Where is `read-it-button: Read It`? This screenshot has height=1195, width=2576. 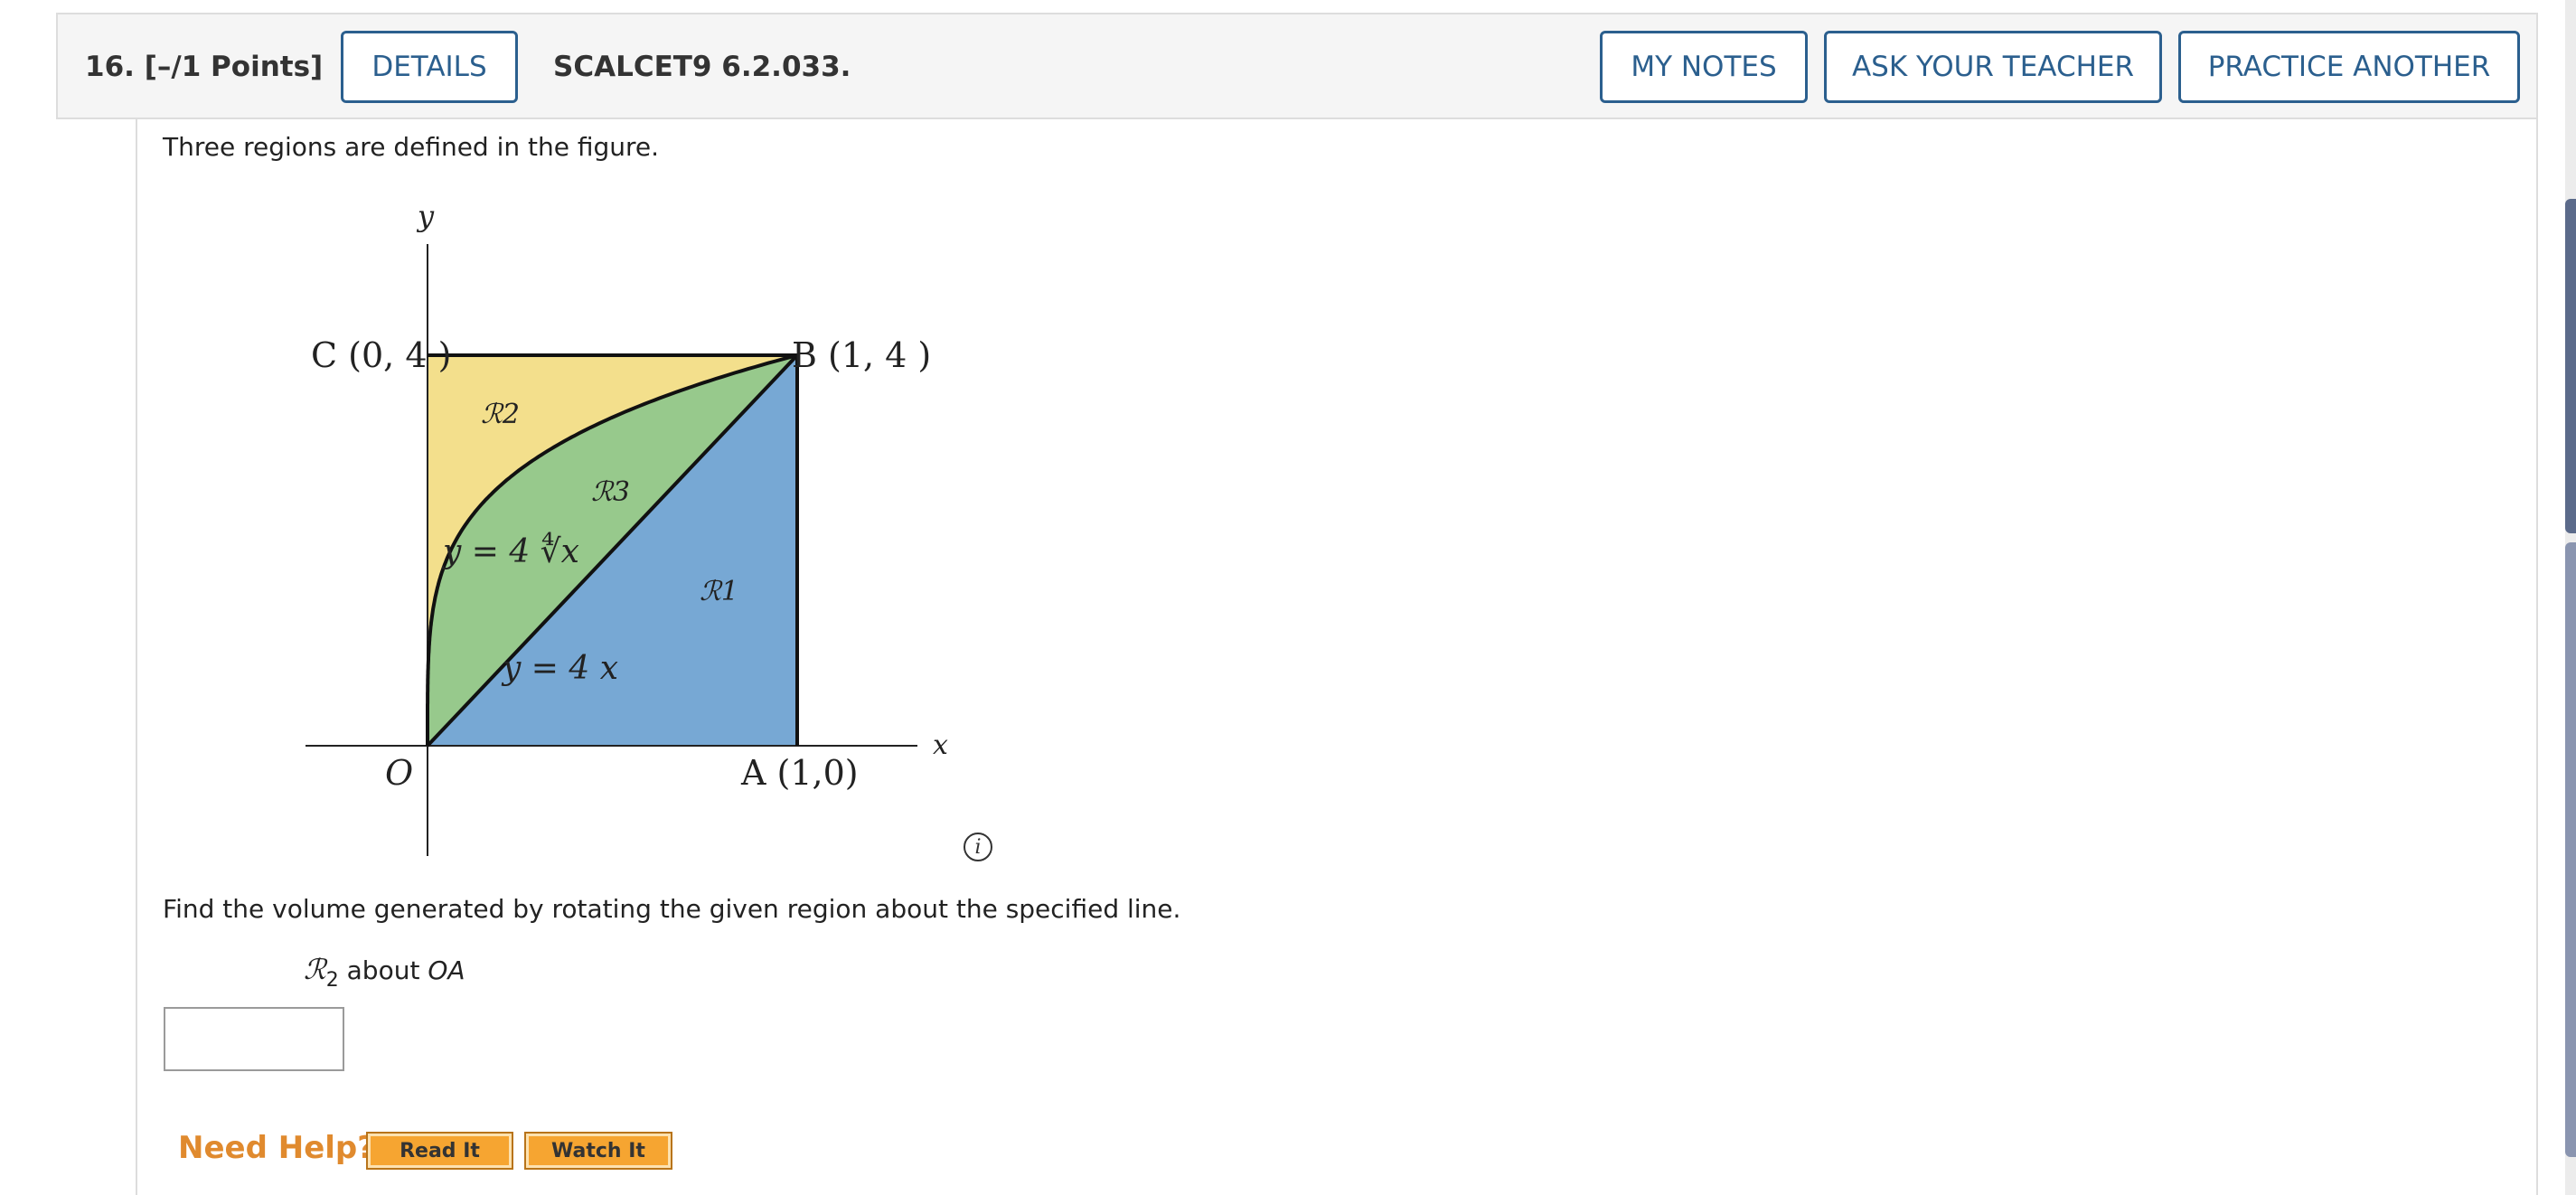 read-it-button: Read It is located at coordinates (440, 1151).